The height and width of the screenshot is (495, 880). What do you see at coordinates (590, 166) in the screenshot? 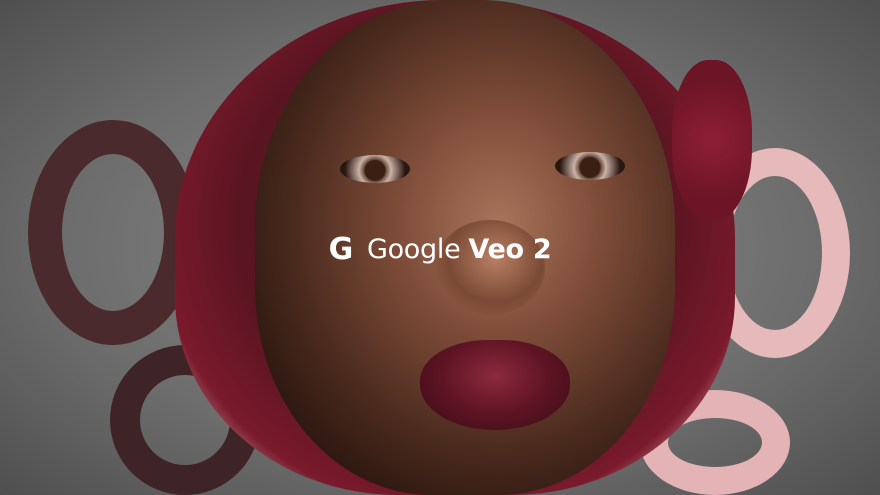
I see `right-eye` at bounding box center [590, 166].